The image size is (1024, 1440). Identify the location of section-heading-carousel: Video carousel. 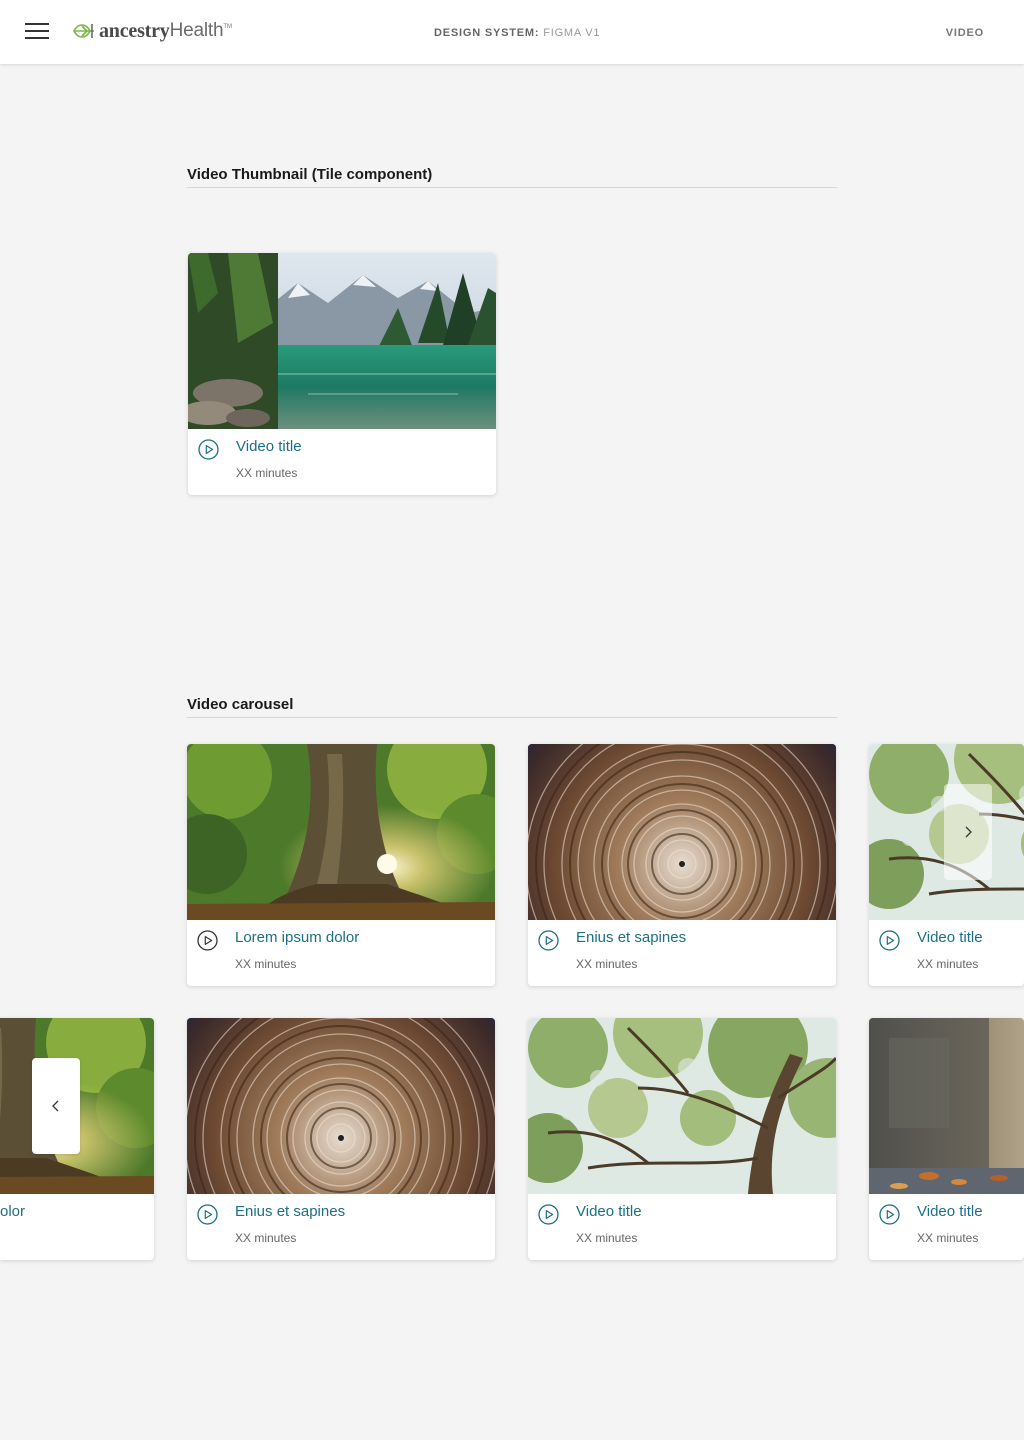
(512, 707).